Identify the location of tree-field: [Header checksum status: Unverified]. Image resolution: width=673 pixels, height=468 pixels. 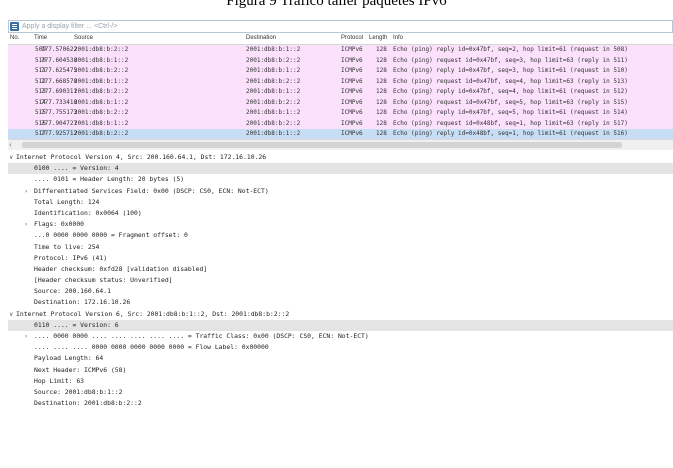
(340, 280).